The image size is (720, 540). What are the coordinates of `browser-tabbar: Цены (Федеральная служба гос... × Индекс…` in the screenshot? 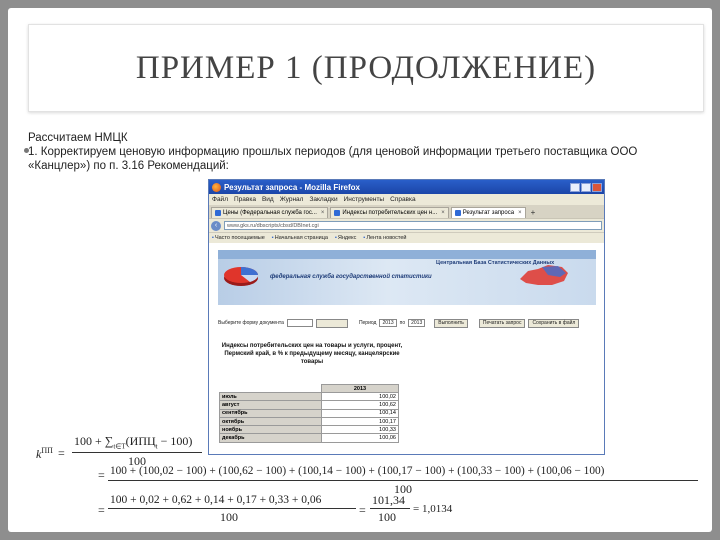 It's located at (406, 211).